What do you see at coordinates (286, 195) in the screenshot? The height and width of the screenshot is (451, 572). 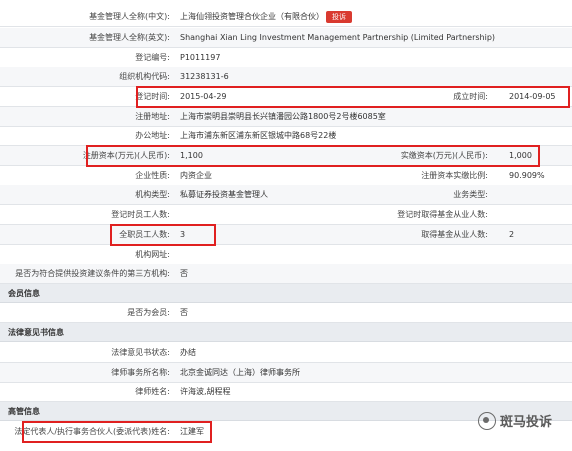 I see `row-type: 机构类型: 私募证券投资基金管理人 业务类型:` at bounding box center [286, 195].